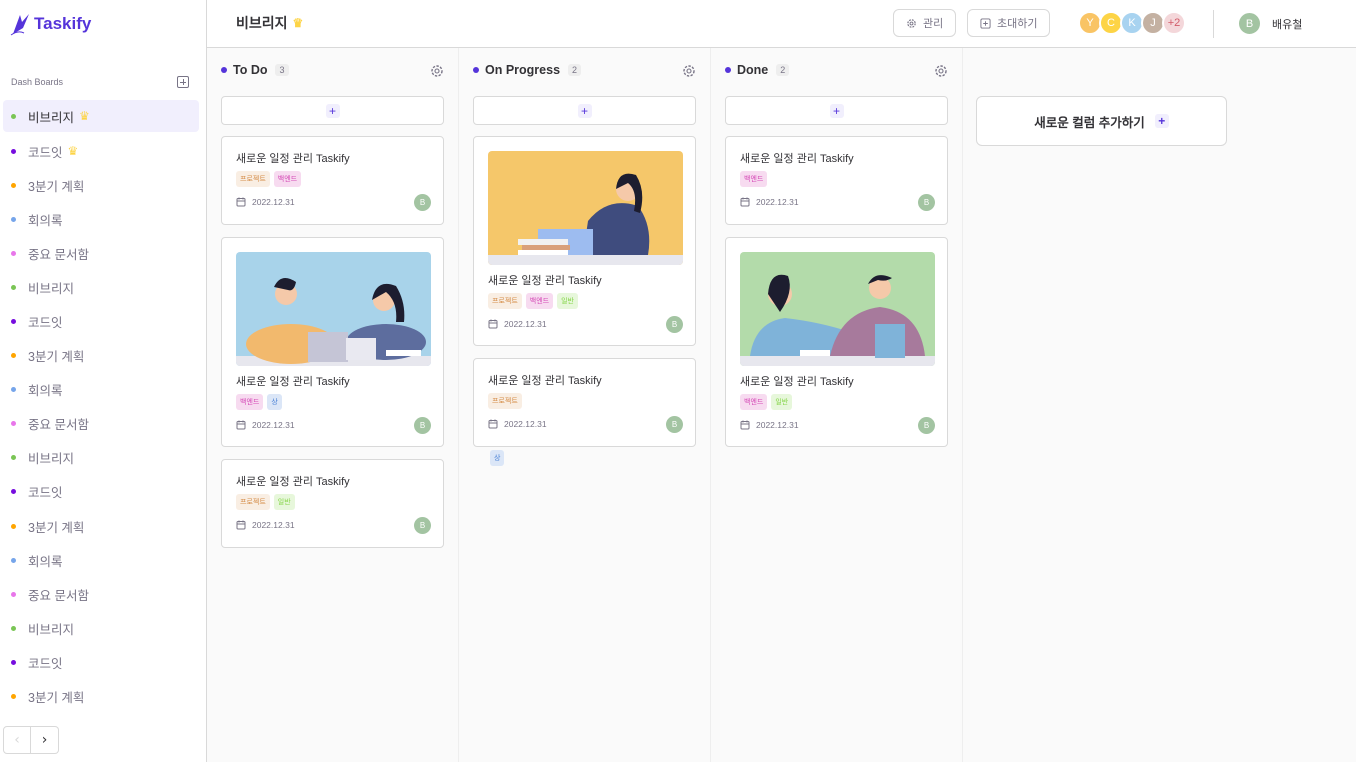 The height and width of the screenshot is (762, 1356). I want to click on more-members-badge: +2, so click(1174, 23).